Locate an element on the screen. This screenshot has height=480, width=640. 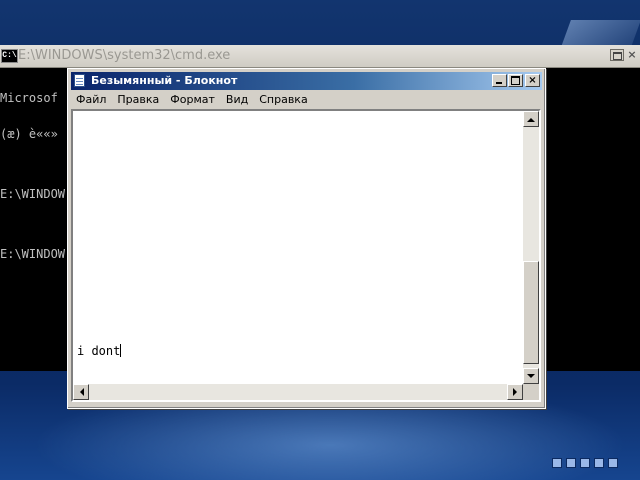
menu-edit: Правка is located at coordinates (138, 100).